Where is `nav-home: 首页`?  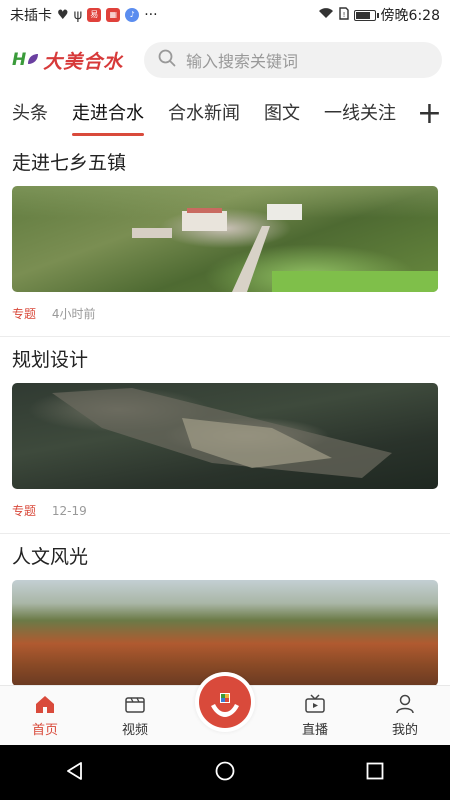 nav-home: 首页 is located at coordinates (45, 715).